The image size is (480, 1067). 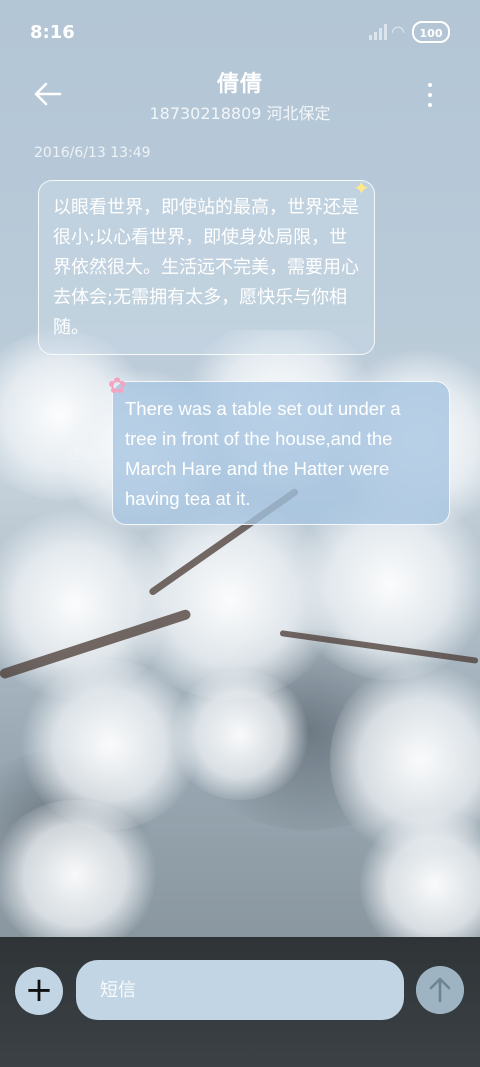 I want to click on battery-indicator: 100, so click(x=431, y=32).